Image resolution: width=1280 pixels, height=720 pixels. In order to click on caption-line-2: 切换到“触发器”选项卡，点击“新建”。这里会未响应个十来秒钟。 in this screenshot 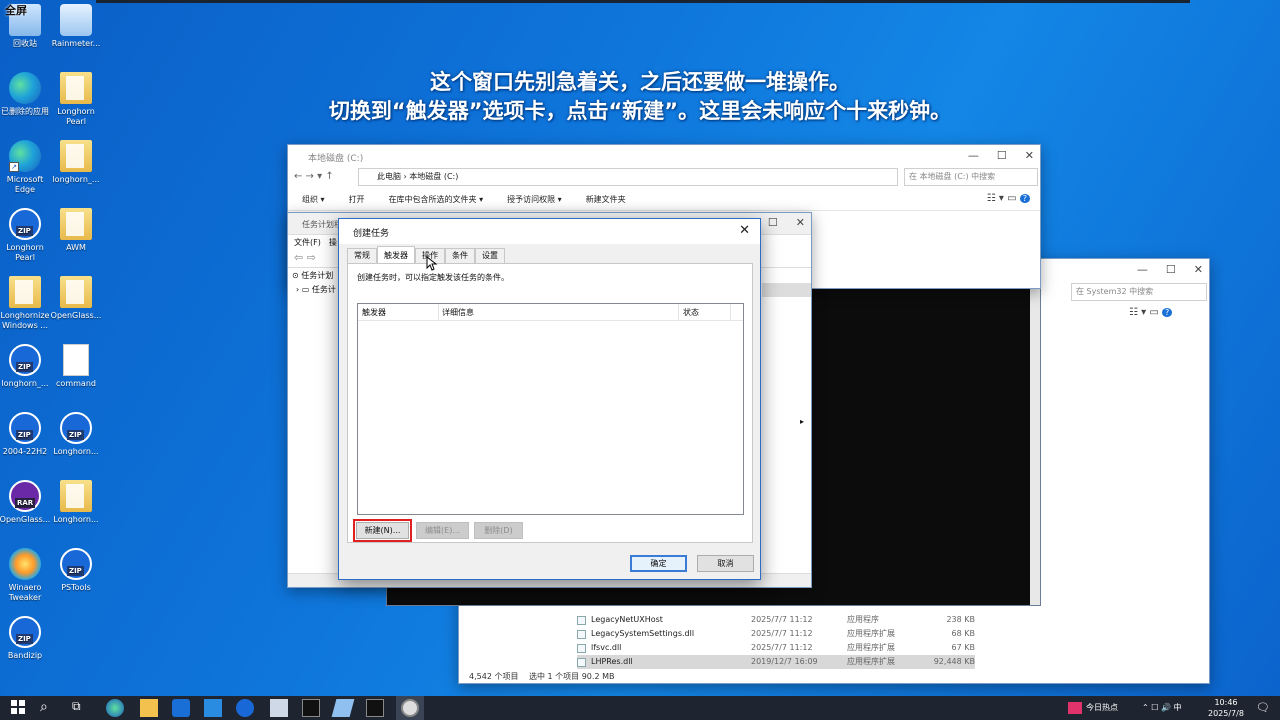, I will do `click(640, 111)`.